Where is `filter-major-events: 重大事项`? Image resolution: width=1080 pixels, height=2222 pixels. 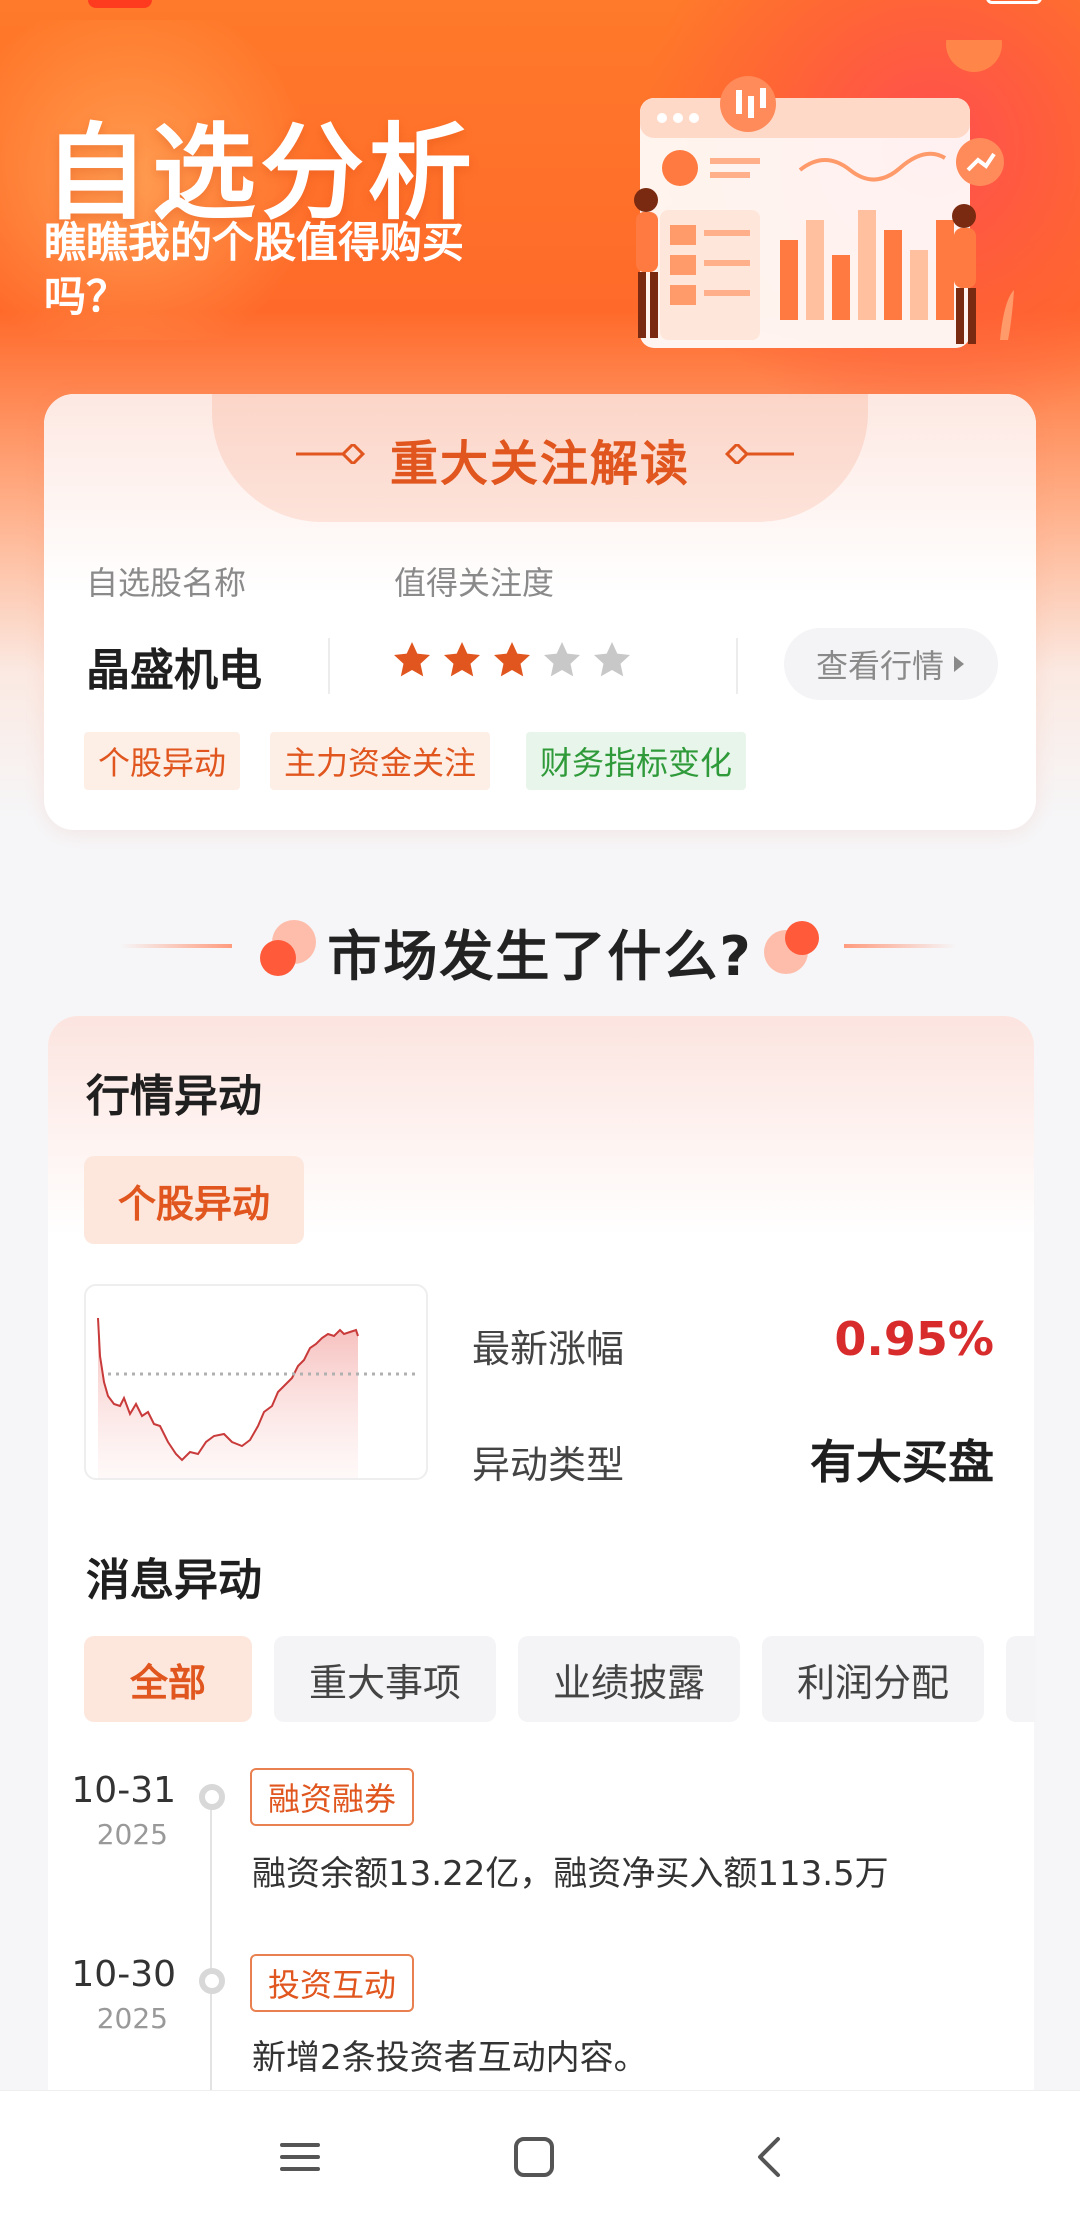
filter-major-events: 重大事项 is located at coordinates (385, 1679).